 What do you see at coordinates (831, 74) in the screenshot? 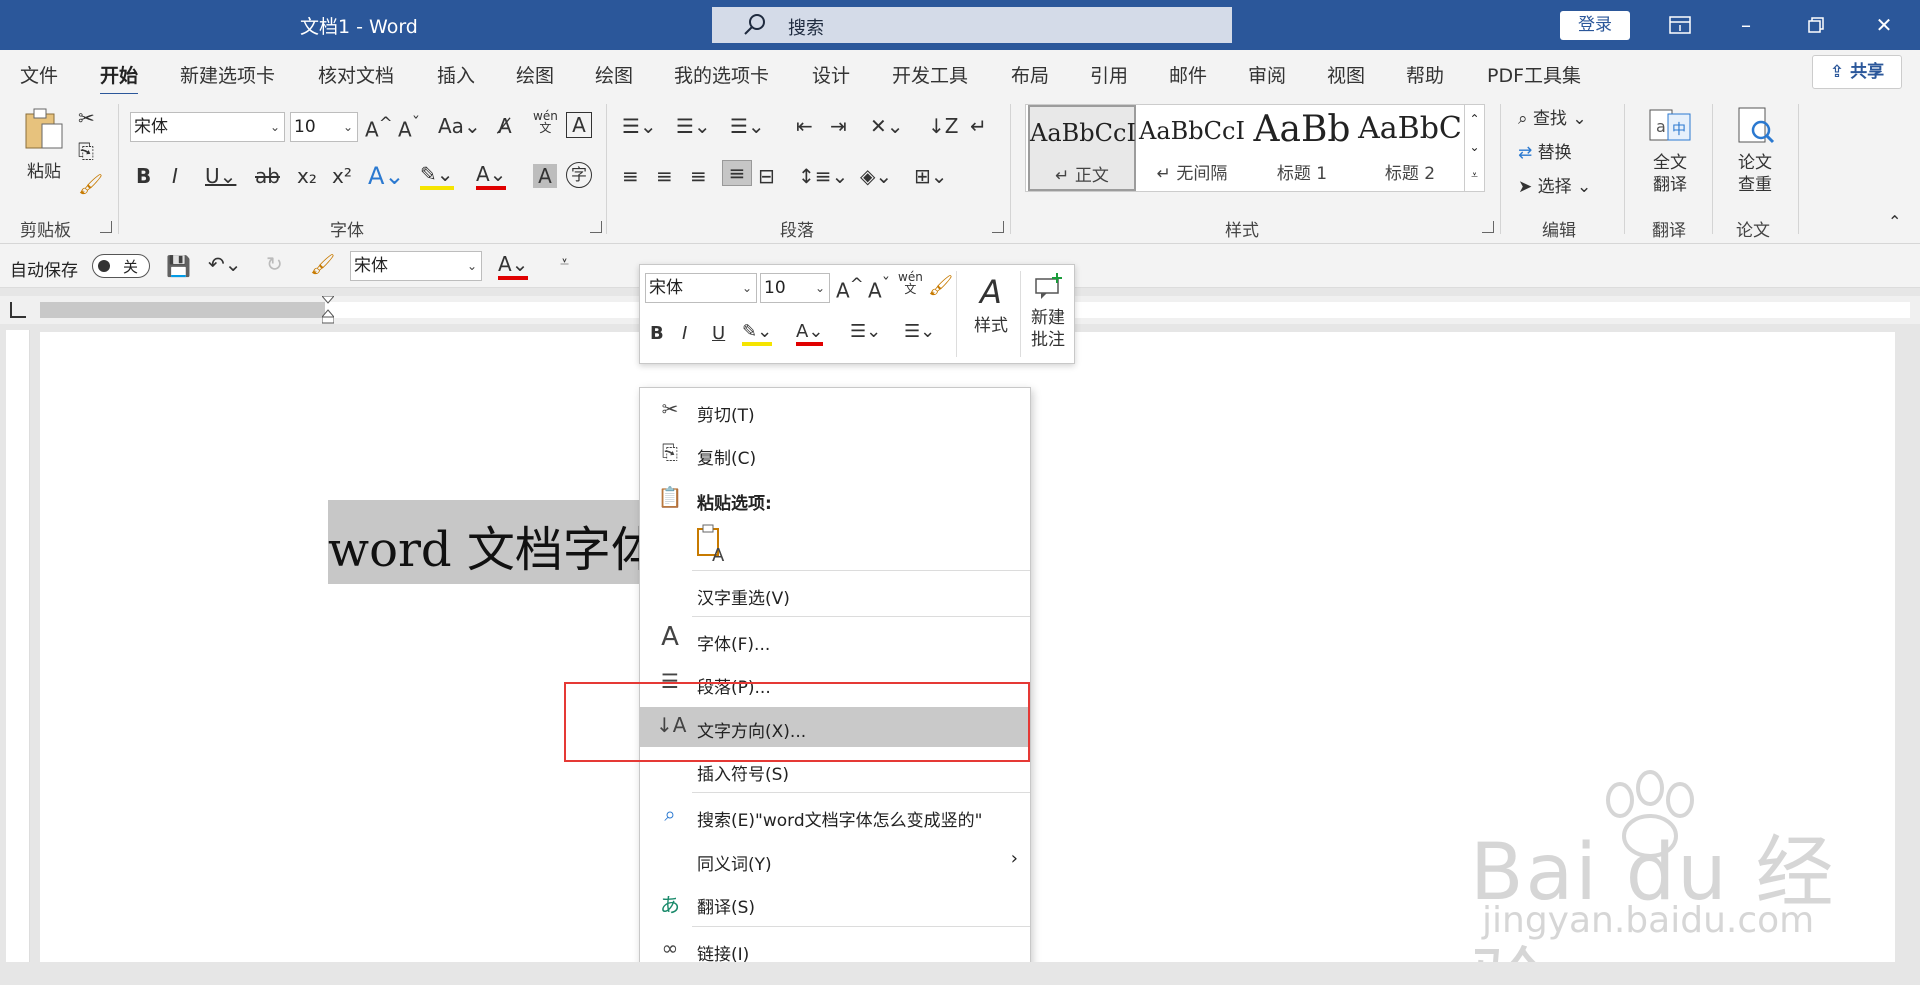
I see `tab-design: 设计` at bounding box center [831, 74].